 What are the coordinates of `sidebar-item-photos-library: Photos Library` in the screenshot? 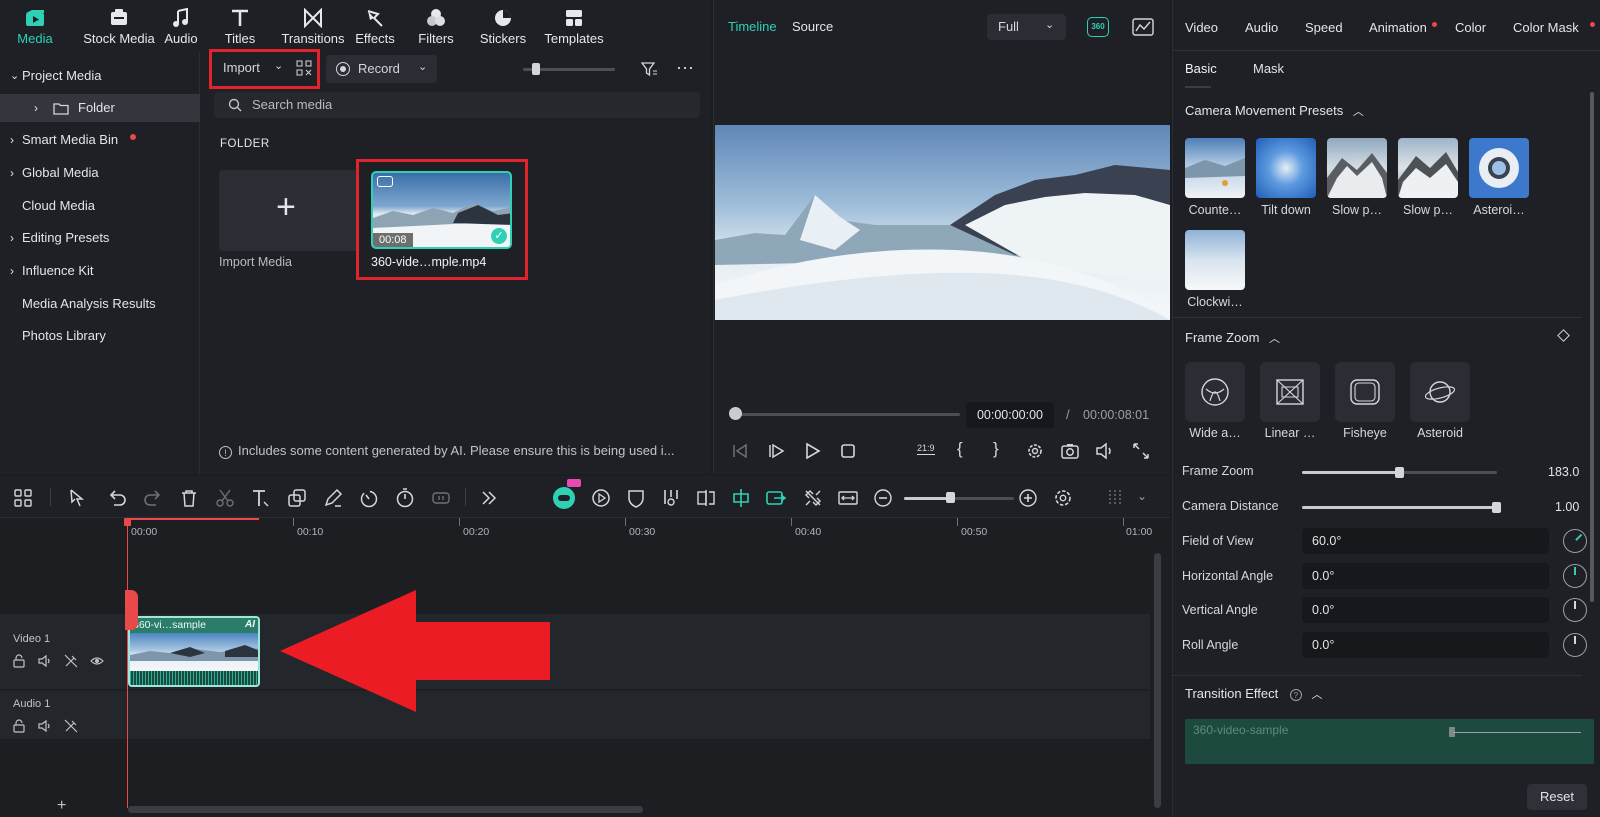 It's located at (100, 336).